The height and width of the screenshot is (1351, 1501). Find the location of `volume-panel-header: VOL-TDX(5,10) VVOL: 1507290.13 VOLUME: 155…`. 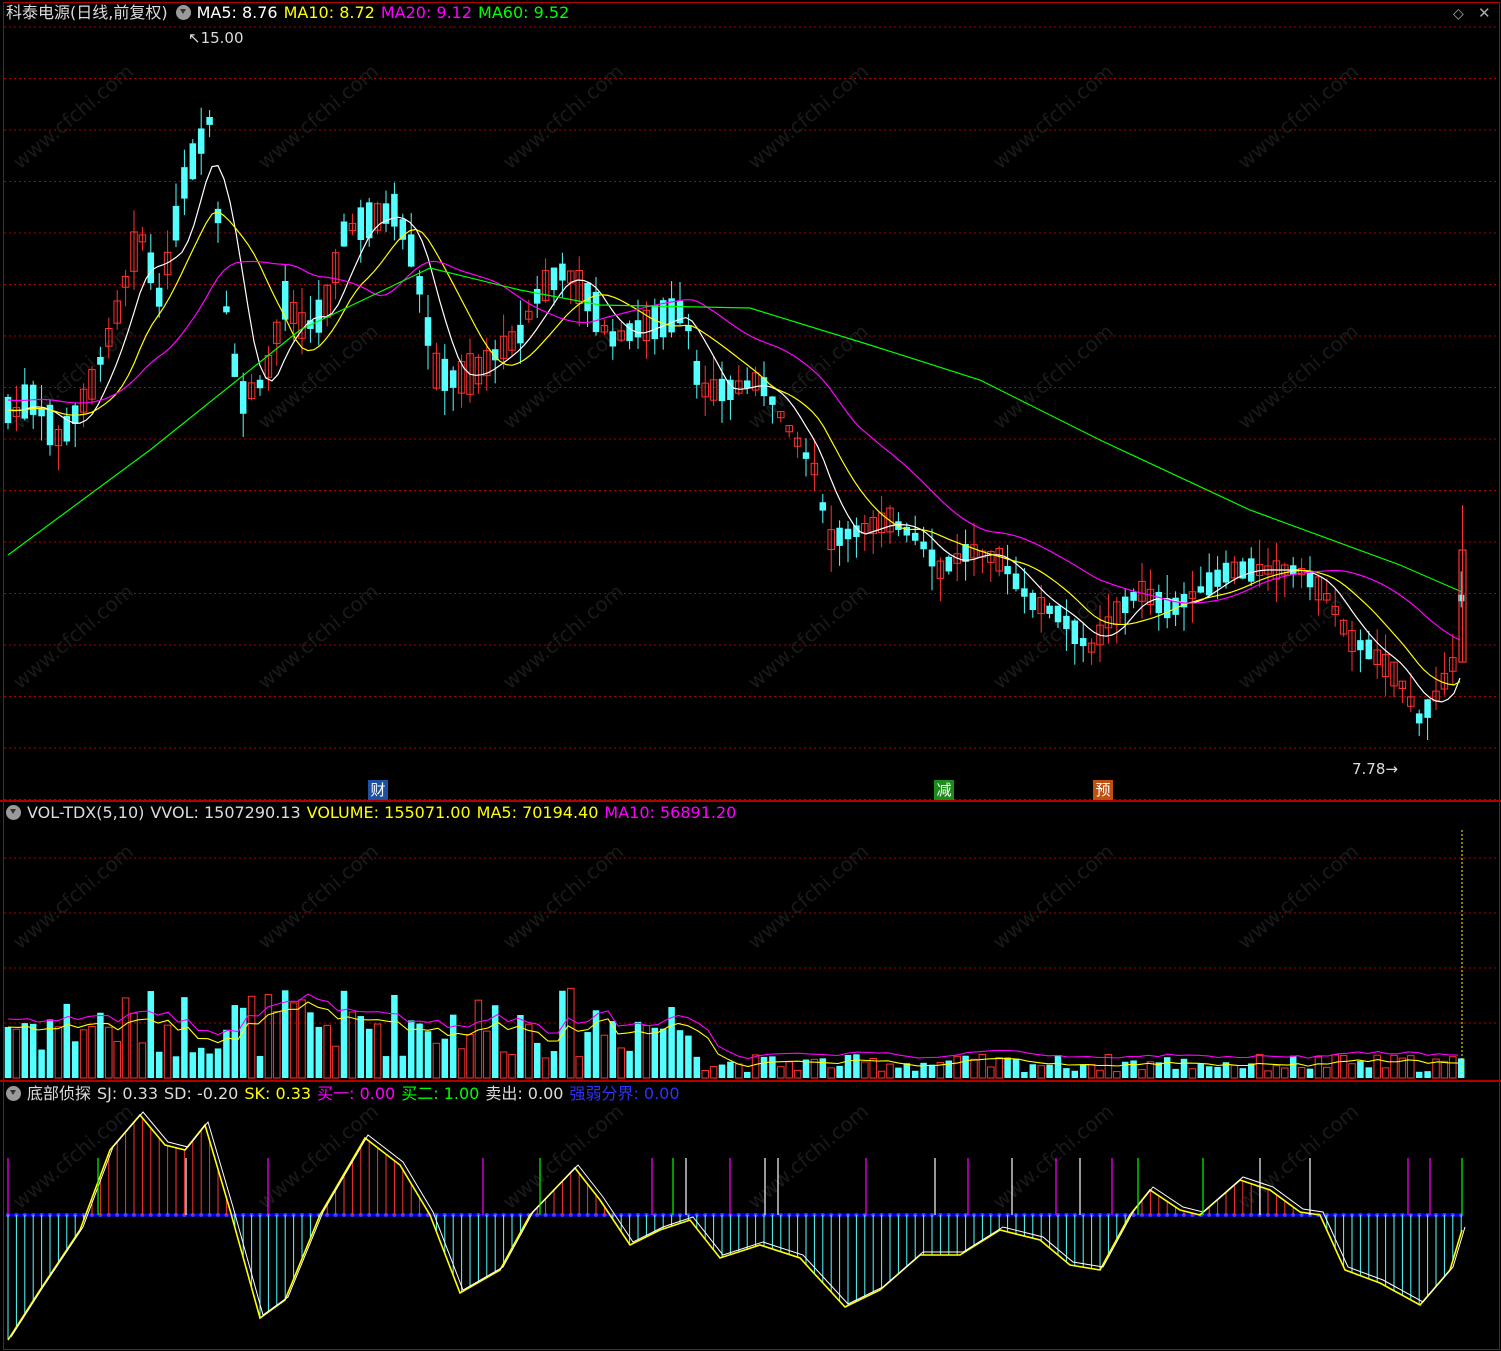

volume-panel-header: VOL-TDX(5,10) VVOL: 1507290.13 VOLUME: 155… is located at coordinates (371, 813).